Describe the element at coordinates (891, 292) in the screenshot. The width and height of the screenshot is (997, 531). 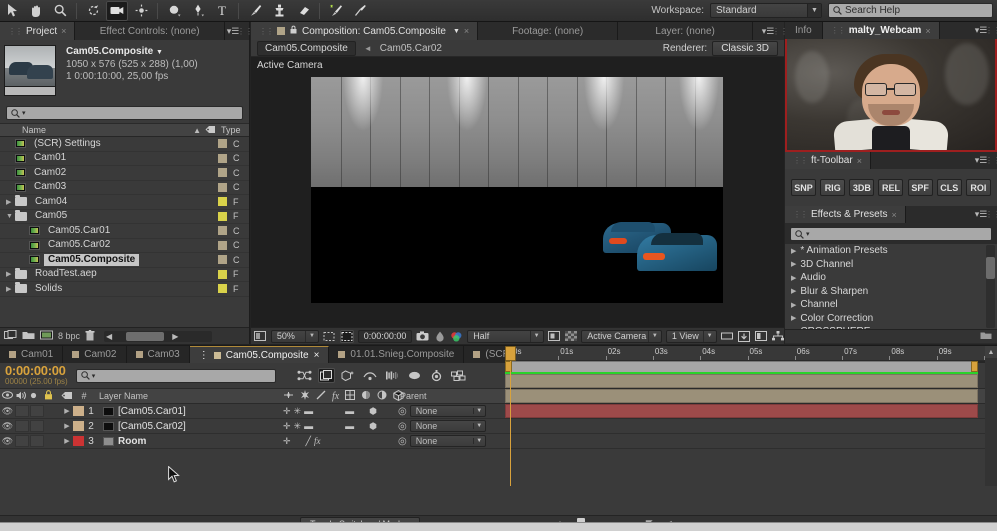
I see `effects-list-item: ▶ Blur & Sharpen` at that location.